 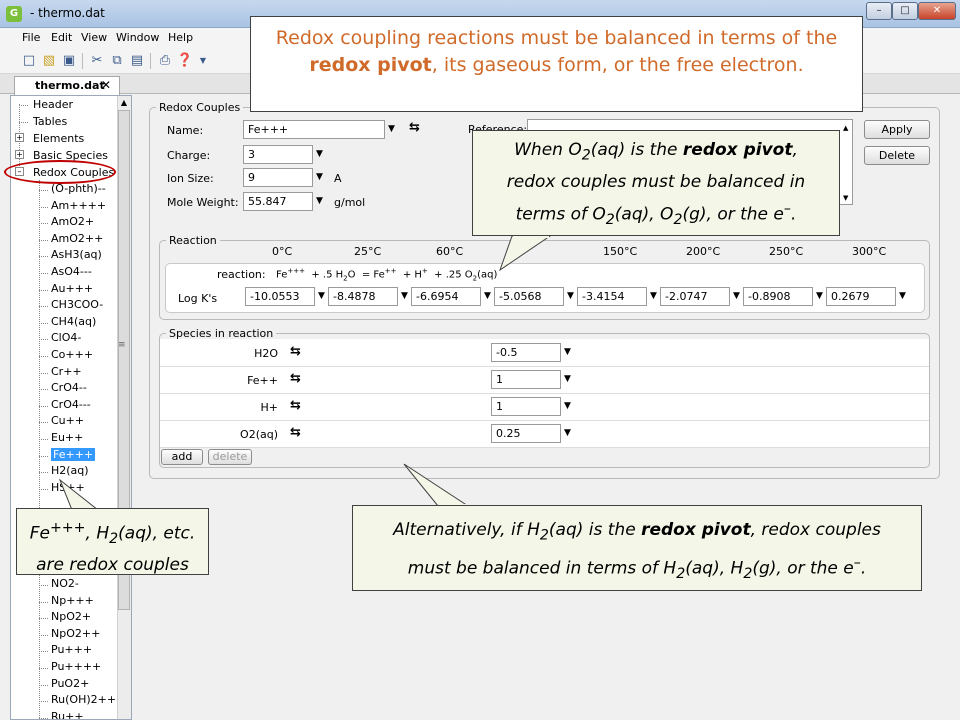 I want to click on menu-file: File, so click(x=31, y=37).